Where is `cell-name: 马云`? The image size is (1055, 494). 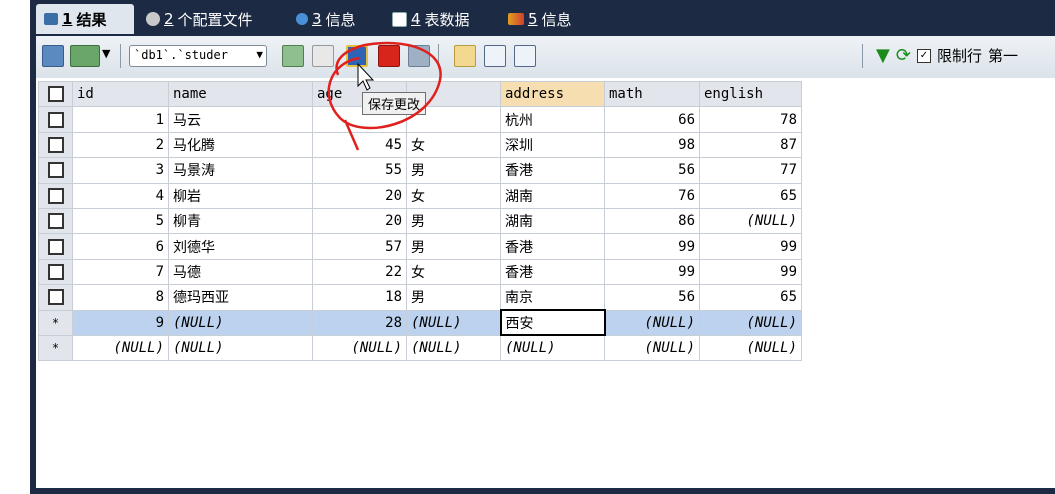 cell-name: 马云 is located at coordinates (240, 119).